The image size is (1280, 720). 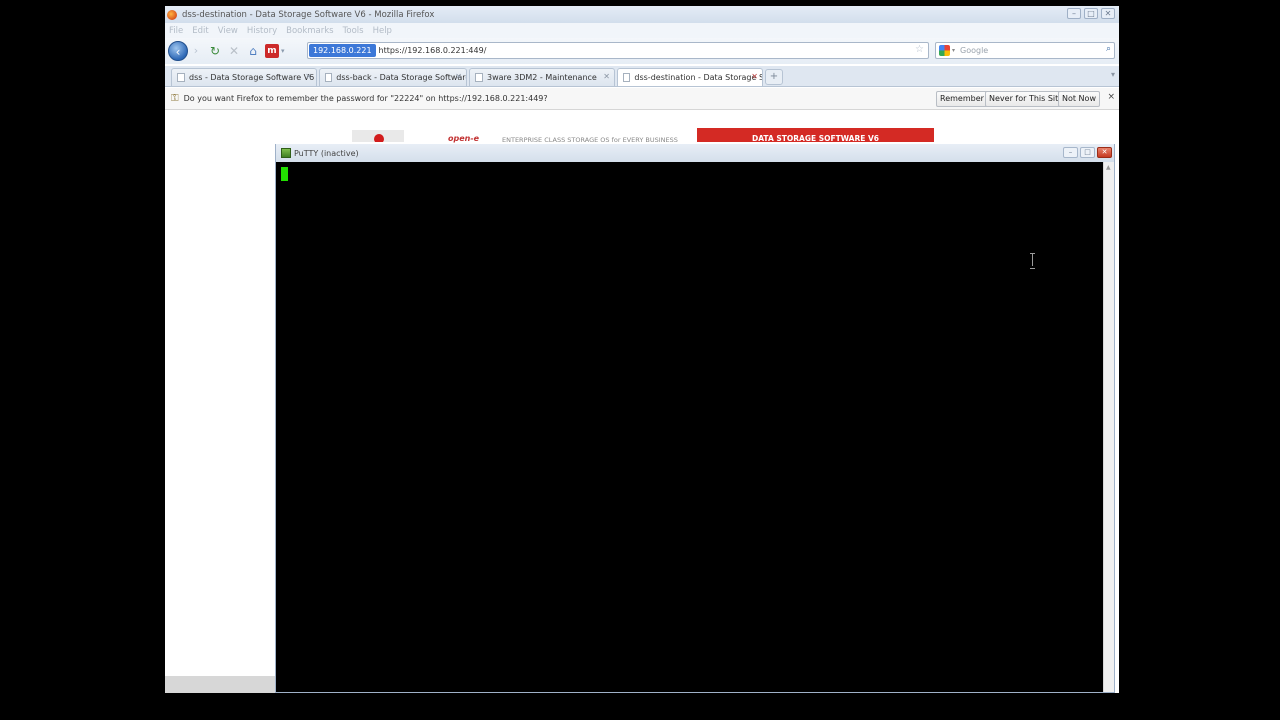 I want to click on minimize-button: –, so click(x=1074, y=13).